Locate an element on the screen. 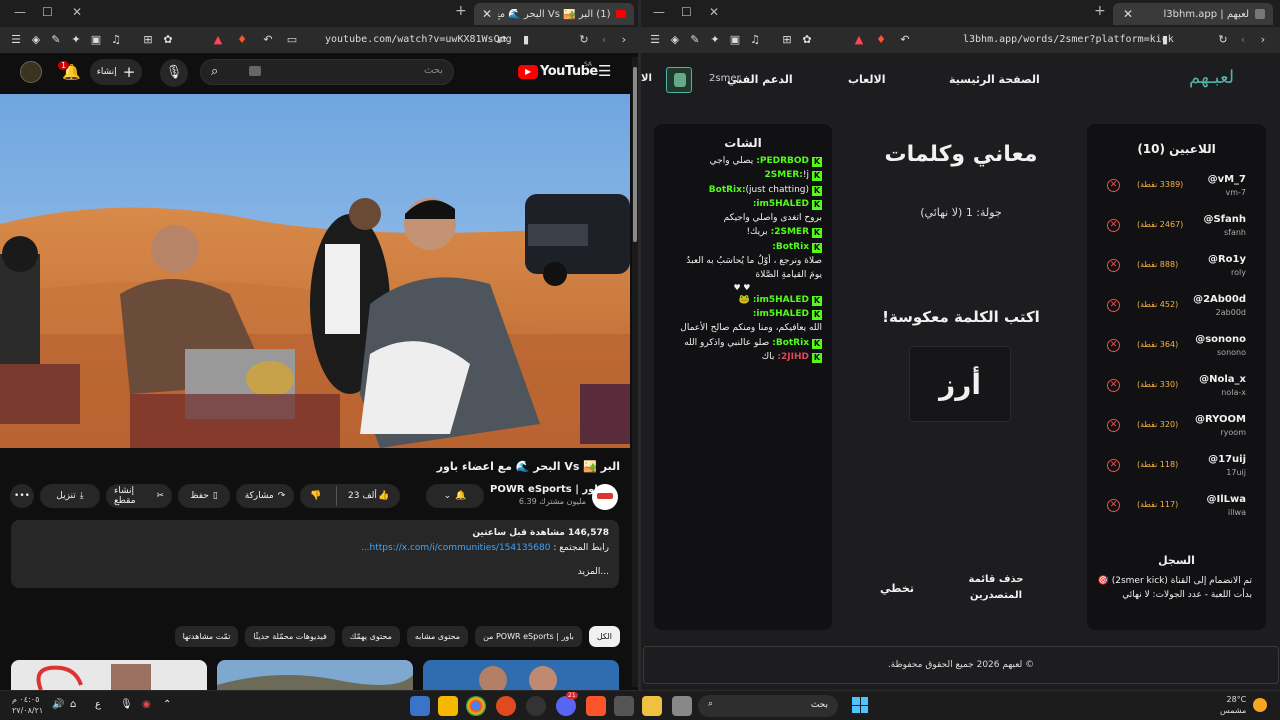 This screenshot has height=720, width=1280. chip-recent: فيديوهات محمّلة حديثًا is located at coordinates (290, 636).